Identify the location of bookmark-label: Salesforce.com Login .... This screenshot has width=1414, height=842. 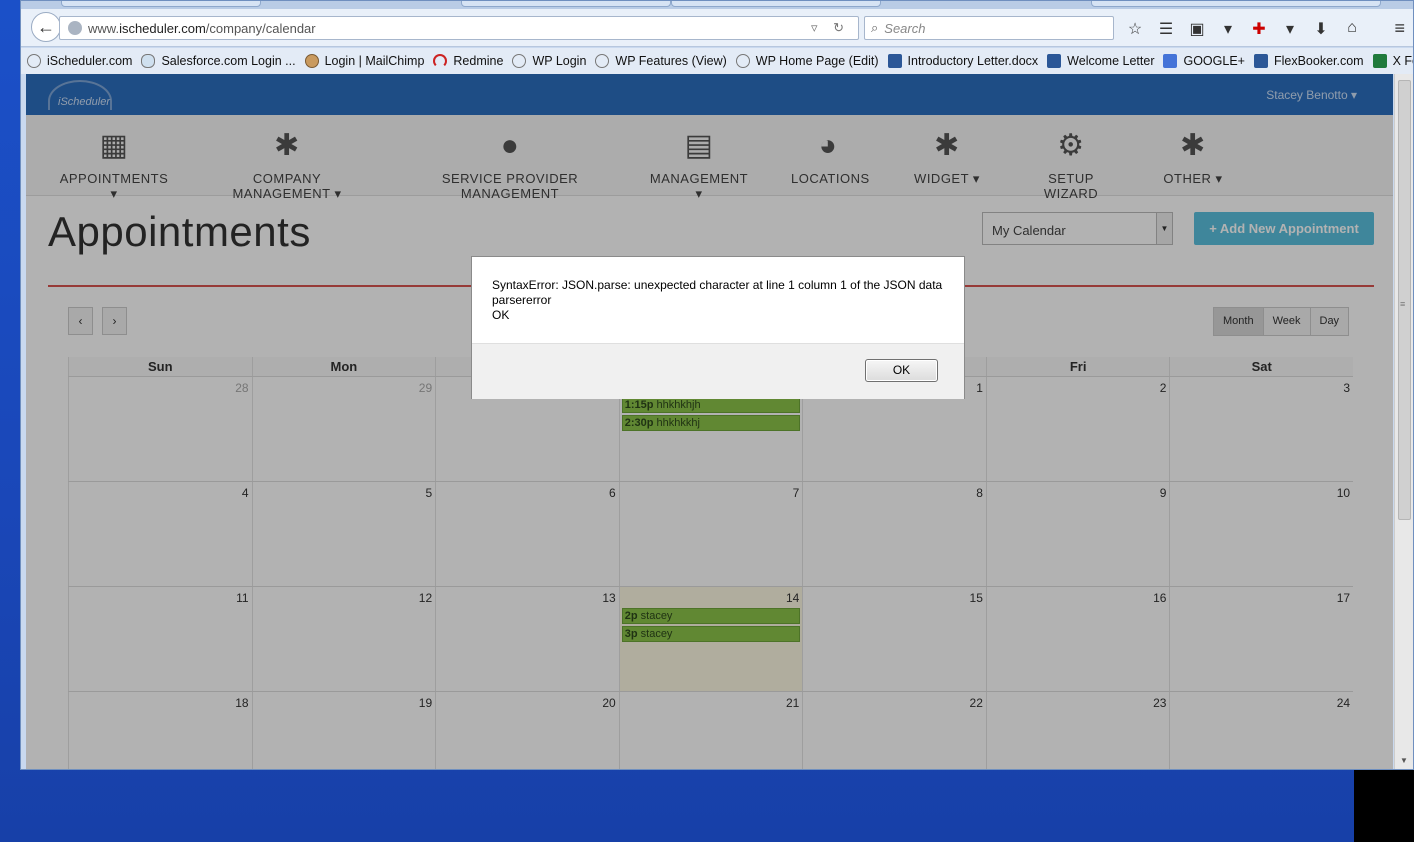
(228, 61).